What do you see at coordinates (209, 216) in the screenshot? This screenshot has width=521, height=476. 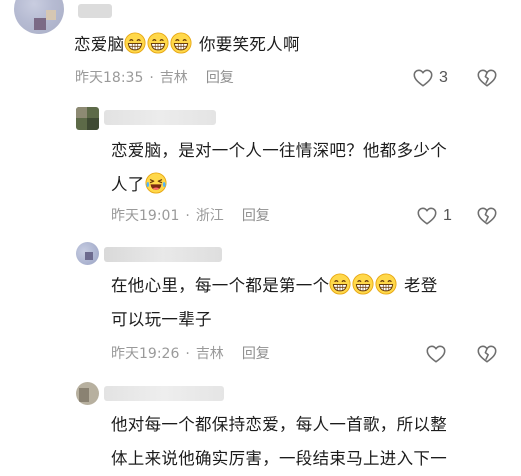 I see `comment-location: 浙江` at bounding box center [209, 216].